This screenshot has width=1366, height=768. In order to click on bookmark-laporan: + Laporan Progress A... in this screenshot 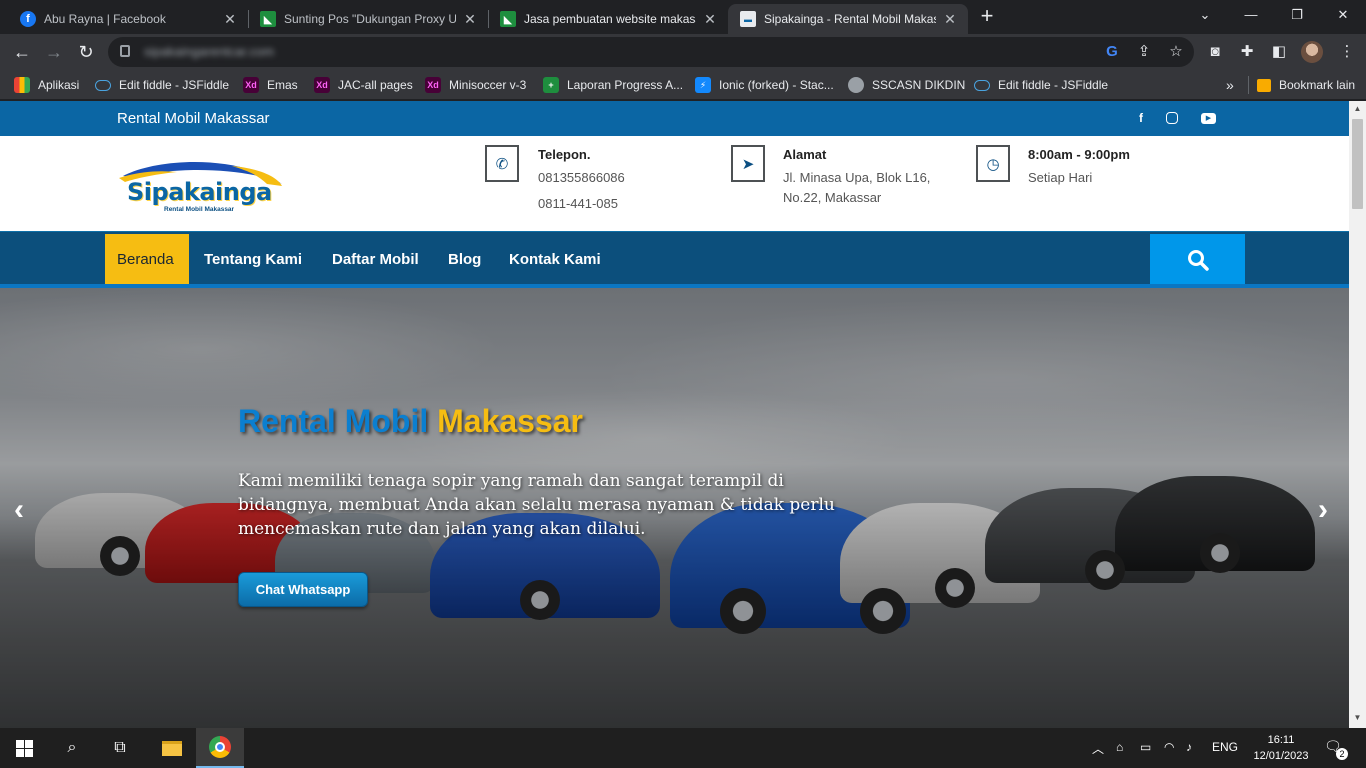, I will do `click(613, 85)`.